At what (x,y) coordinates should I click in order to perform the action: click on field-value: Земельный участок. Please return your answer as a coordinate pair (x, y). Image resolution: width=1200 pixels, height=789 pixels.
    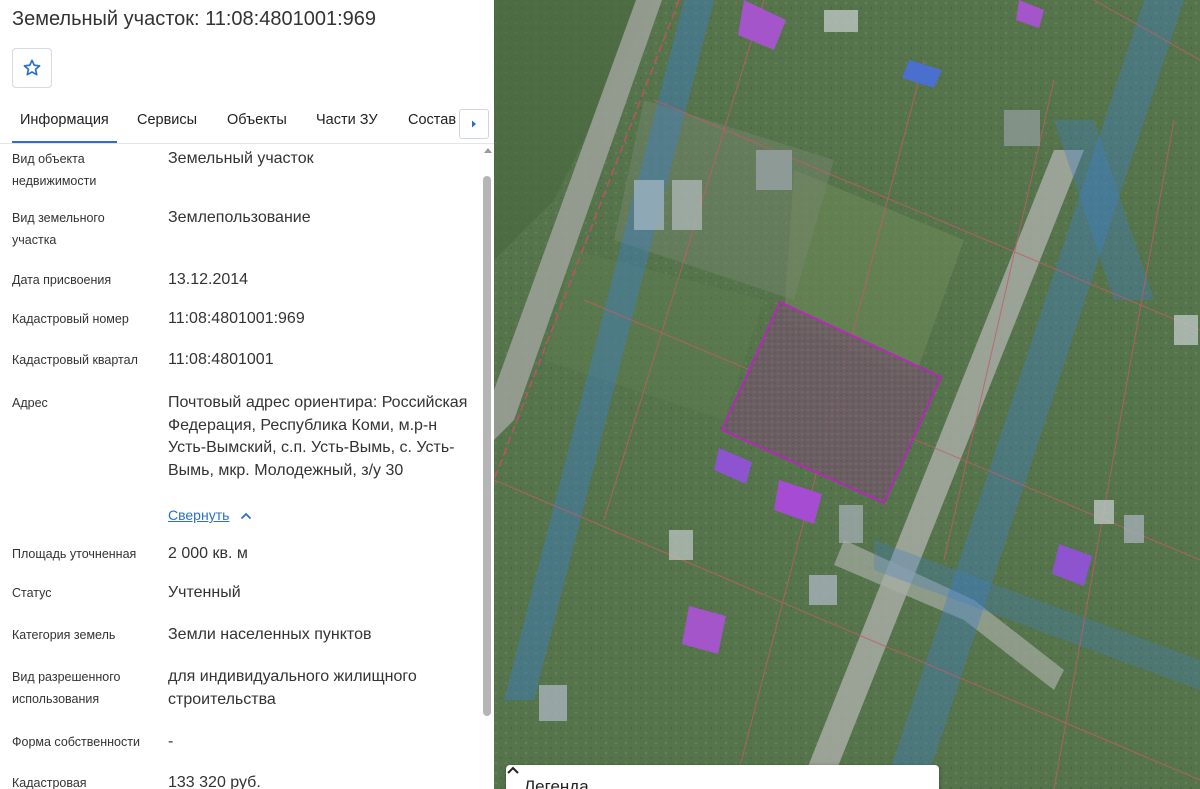
    Looking at the image, I should click on (241, 158).